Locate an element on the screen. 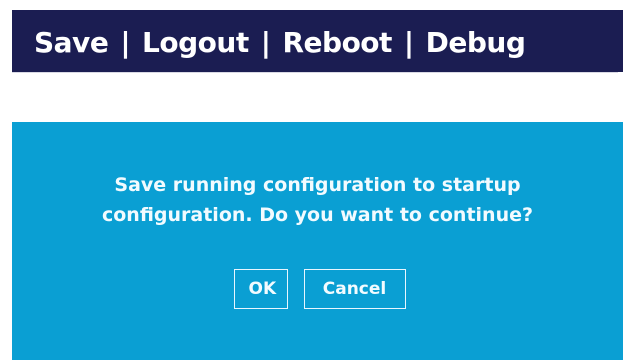 The height and width of the screenshot is (360, 623). save-link: Save is located at coordinates (71, 42).